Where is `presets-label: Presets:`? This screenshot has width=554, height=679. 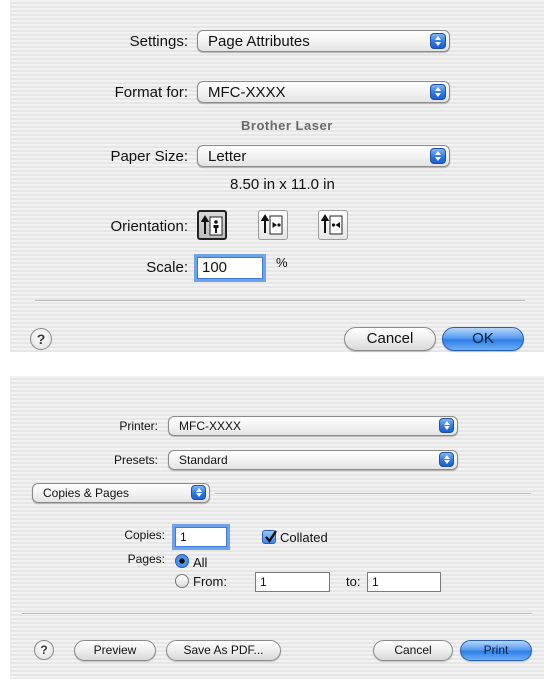
presets-label: Presets: is located at coordinates (135, 460).